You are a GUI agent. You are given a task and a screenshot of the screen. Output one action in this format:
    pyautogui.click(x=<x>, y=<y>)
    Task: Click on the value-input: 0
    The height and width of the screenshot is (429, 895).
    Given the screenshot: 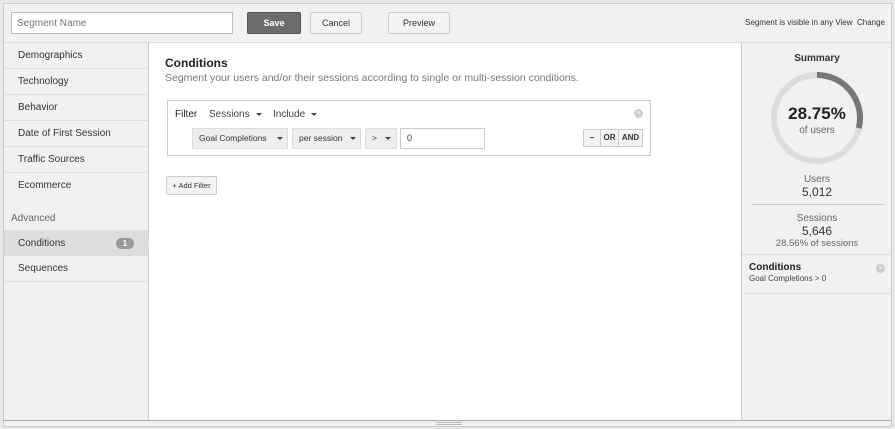 What is the action you would take?
    pyautogui.click(x=442, y=138)
    